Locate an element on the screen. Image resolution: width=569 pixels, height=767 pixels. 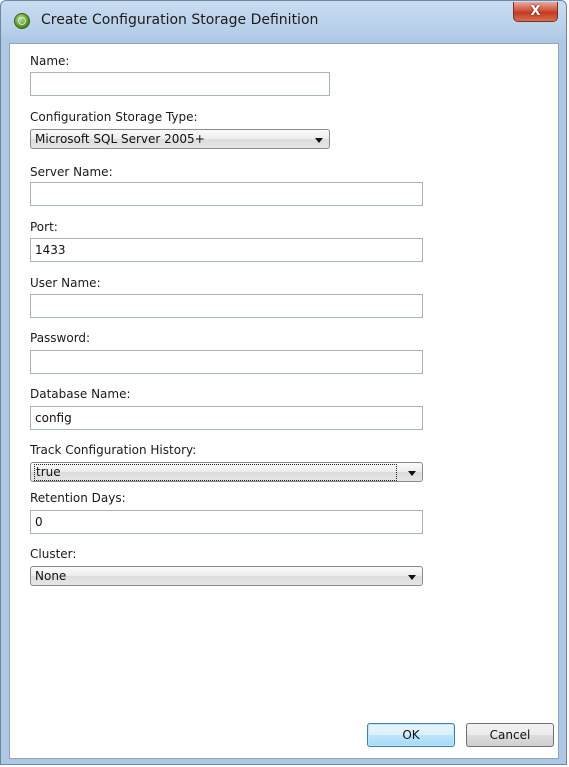
window-title: Create Configuration Storage Definition is located at coordinates (180, 20).